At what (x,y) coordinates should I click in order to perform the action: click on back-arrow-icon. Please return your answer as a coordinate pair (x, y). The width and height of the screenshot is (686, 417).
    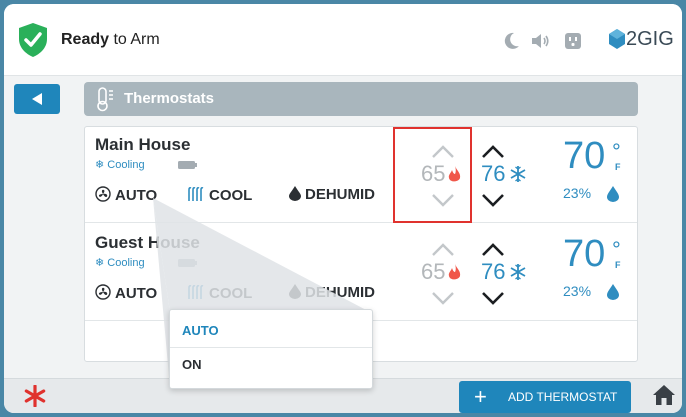
    Looking at the image, I should click on (37, 99).